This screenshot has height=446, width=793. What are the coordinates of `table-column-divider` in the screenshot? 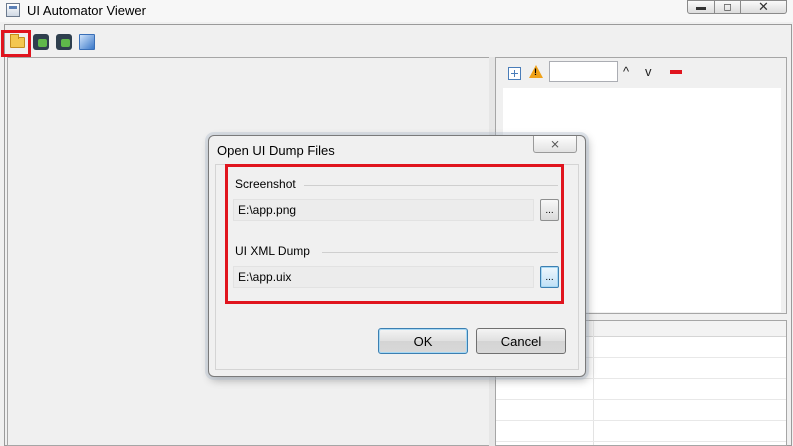 It's located at (593, 383).